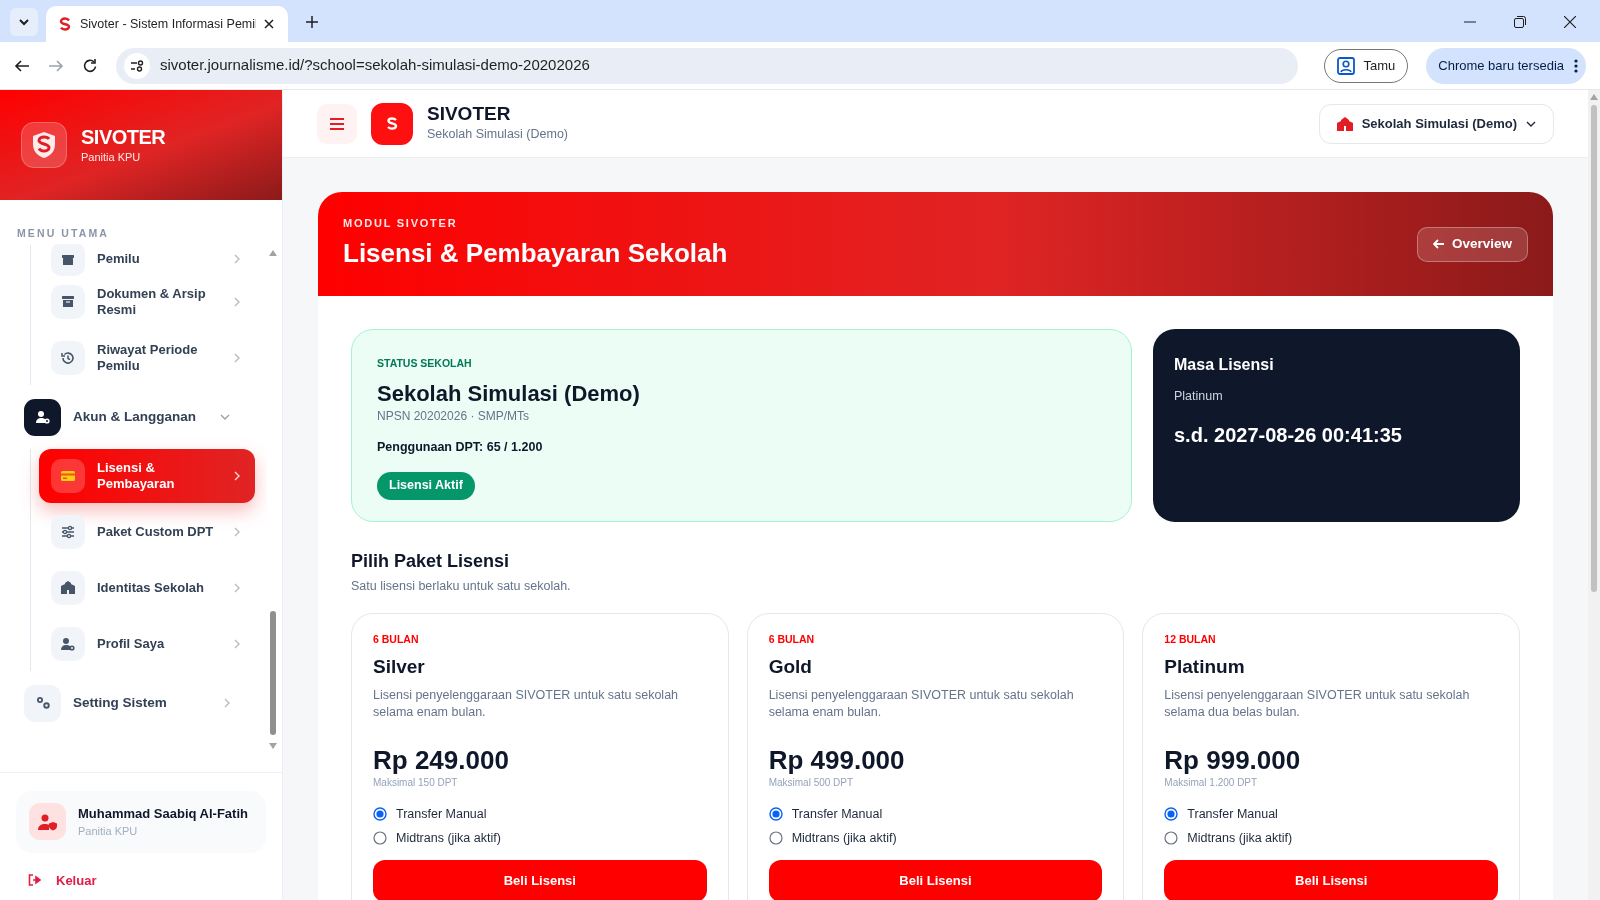 The height and width of the screenshot is (900, 1600). Describe the element at coordinates (396, 639) in the screenshot. I see `plan-duration: 6 BULAN` at that location.